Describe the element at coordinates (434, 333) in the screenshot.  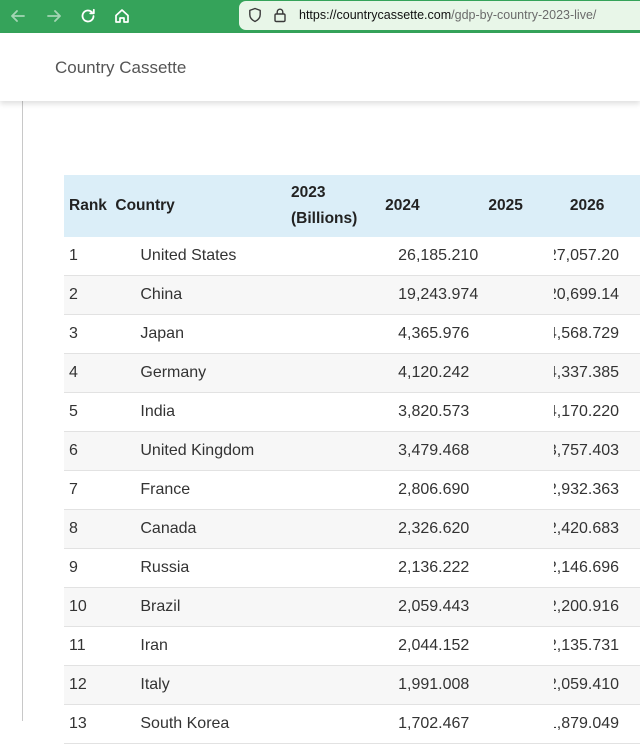
I see `cell-2024-value: 4,365.976` at that location.